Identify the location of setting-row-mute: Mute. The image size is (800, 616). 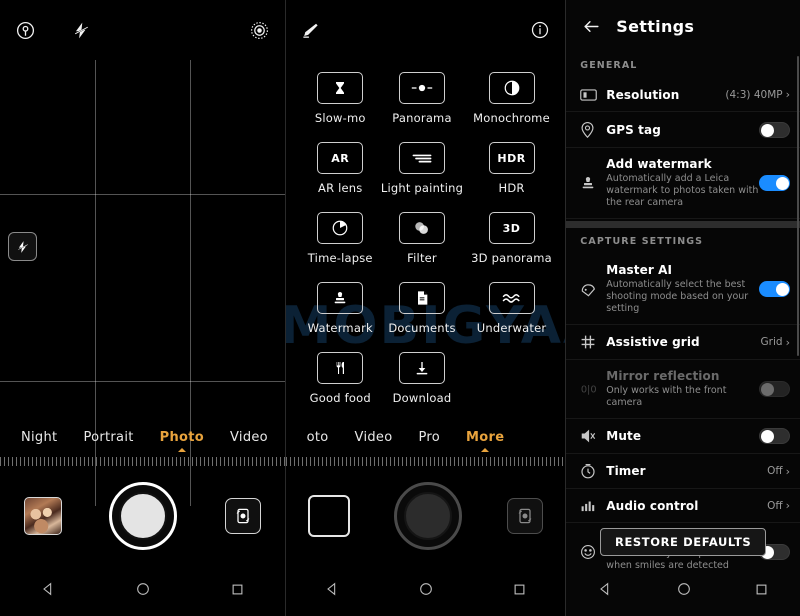
(683, 436).